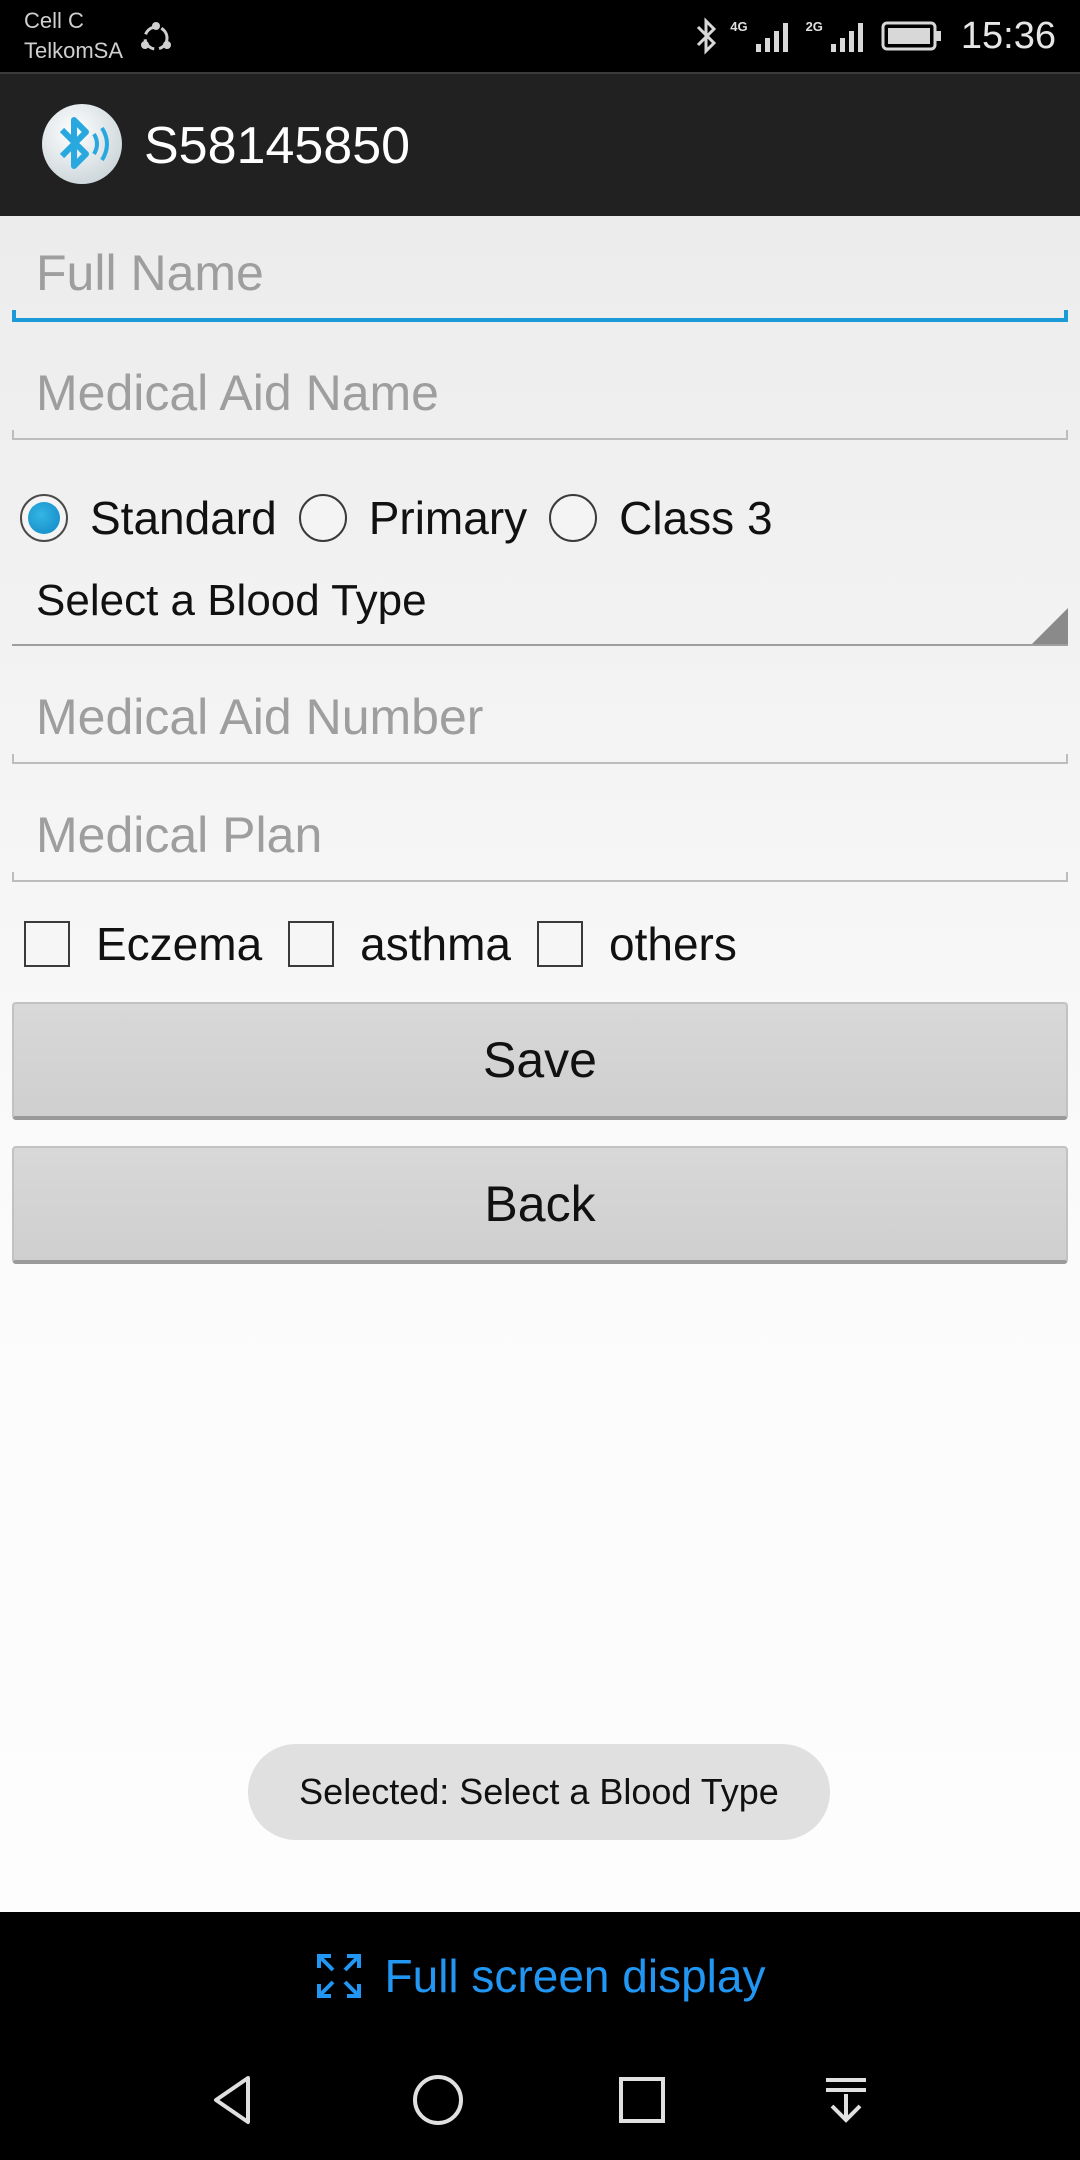  What do you see at coordinates (73, 36) in the screenshot?
I see `carrier-info: Cell C TelkomSA` at bounding box center [73, 36].